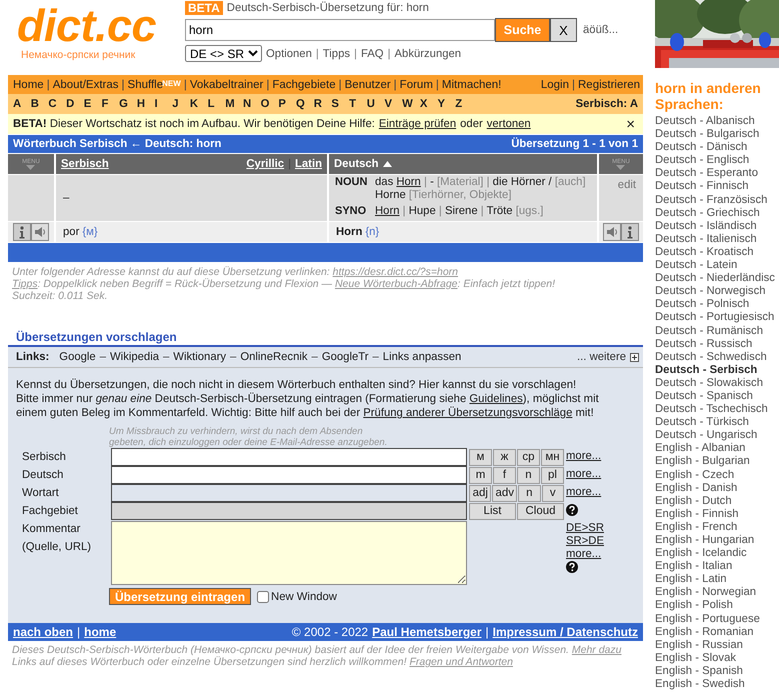 Image resolution: width=779 pixels, height=694 pixels. Describe the element at coordinates (717, 671) in the screenshot. I see `language-link: English - Spanish` at that location.